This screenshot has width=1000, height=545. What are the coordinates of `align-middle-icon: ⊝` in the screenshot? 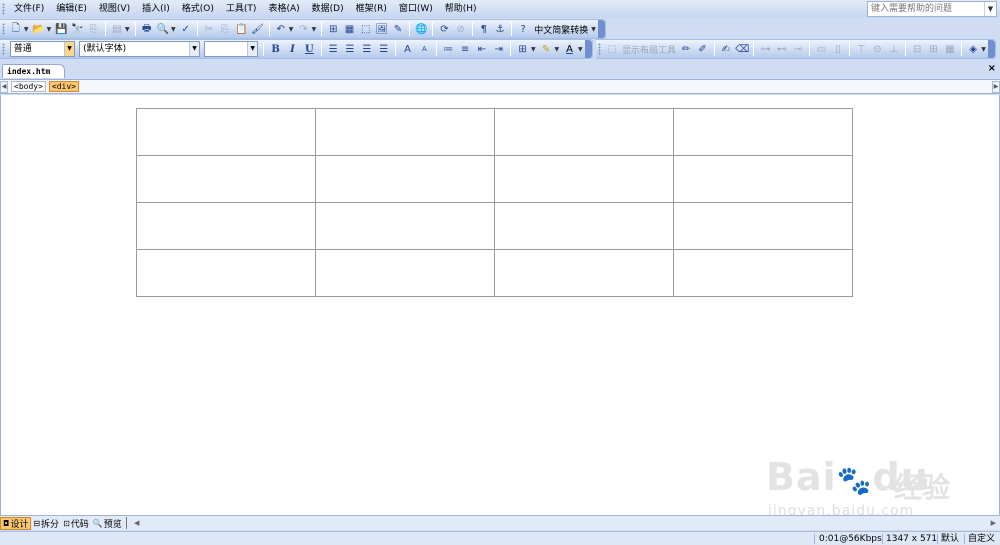 It's located at (877, 49).